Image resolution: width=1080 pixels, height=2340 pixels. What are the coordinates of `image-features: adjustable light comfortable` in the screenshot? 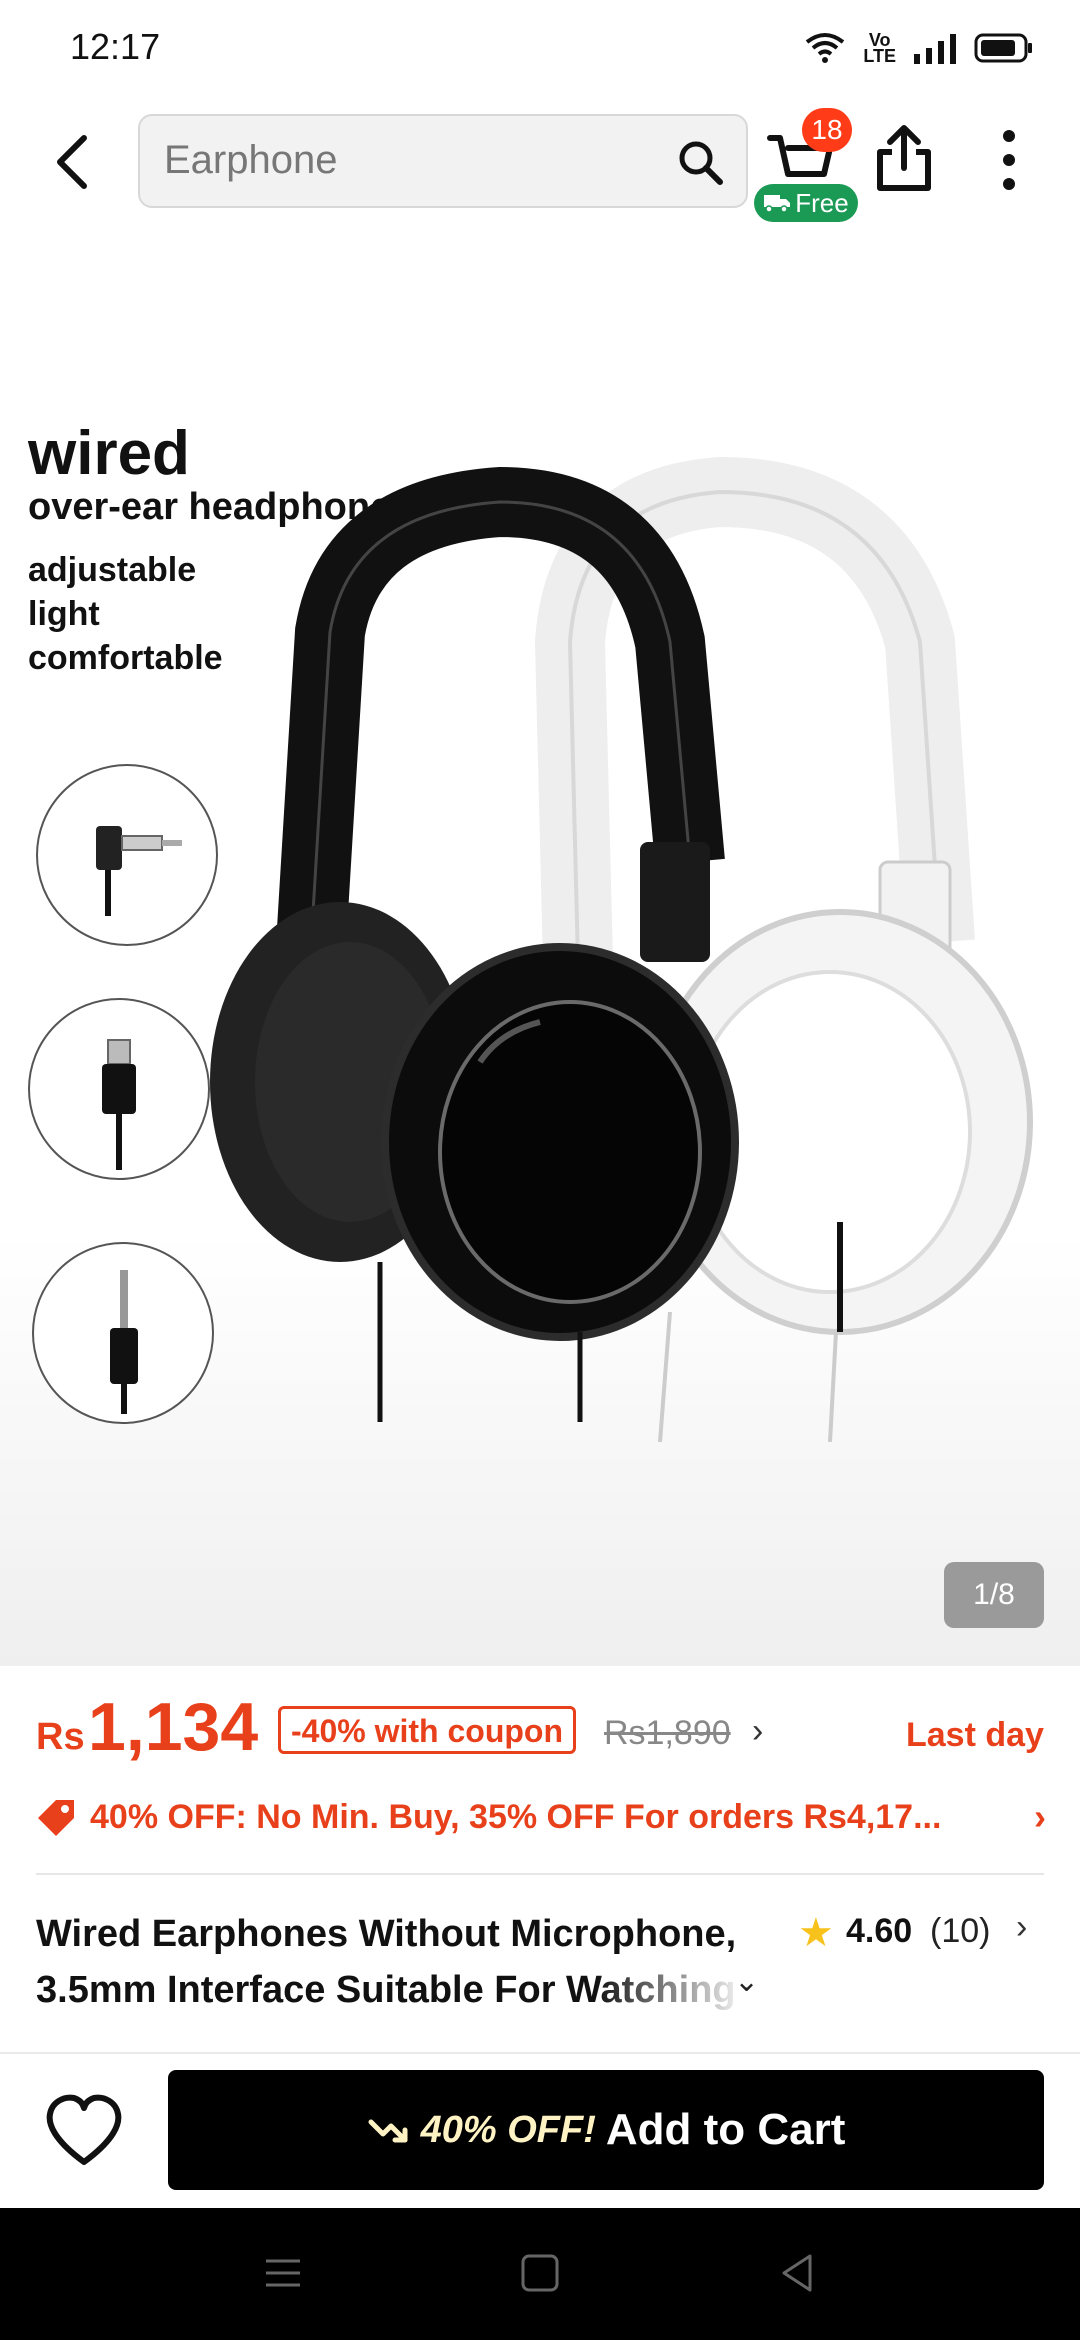 It's located at (125, 614).